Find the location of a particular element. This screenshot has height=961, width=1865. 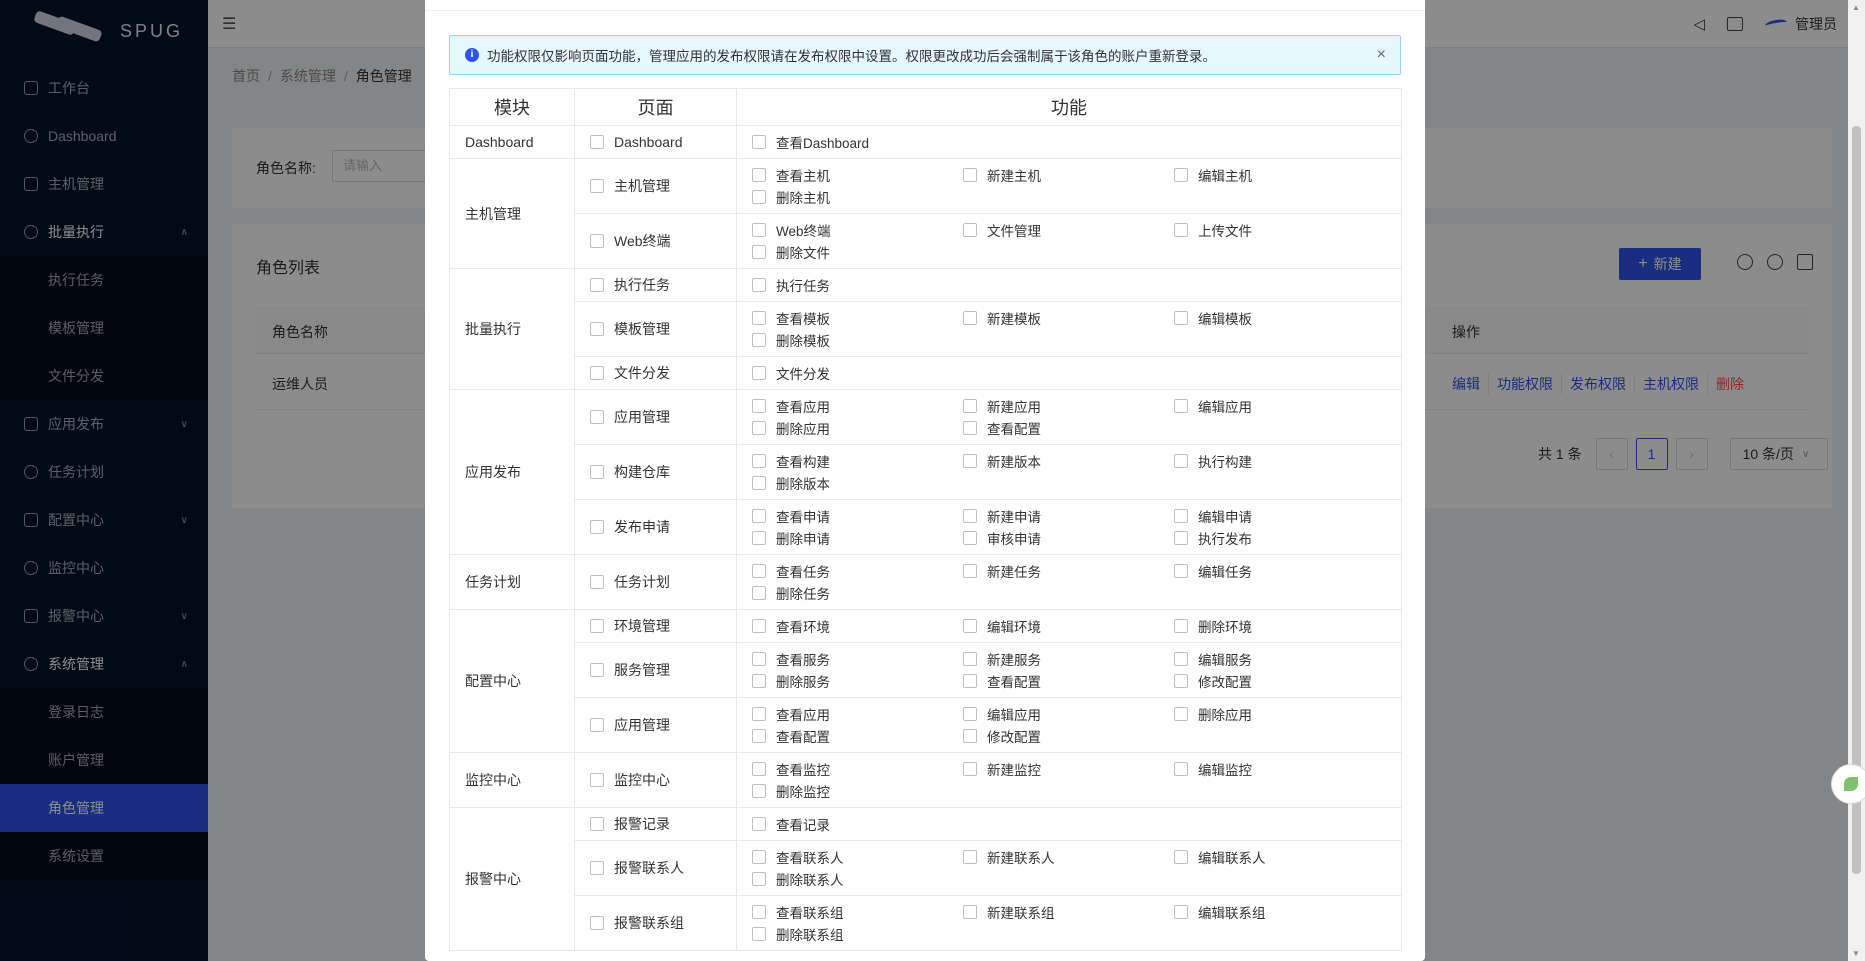

floating-helper-button is located at coordinates (1848, 784).